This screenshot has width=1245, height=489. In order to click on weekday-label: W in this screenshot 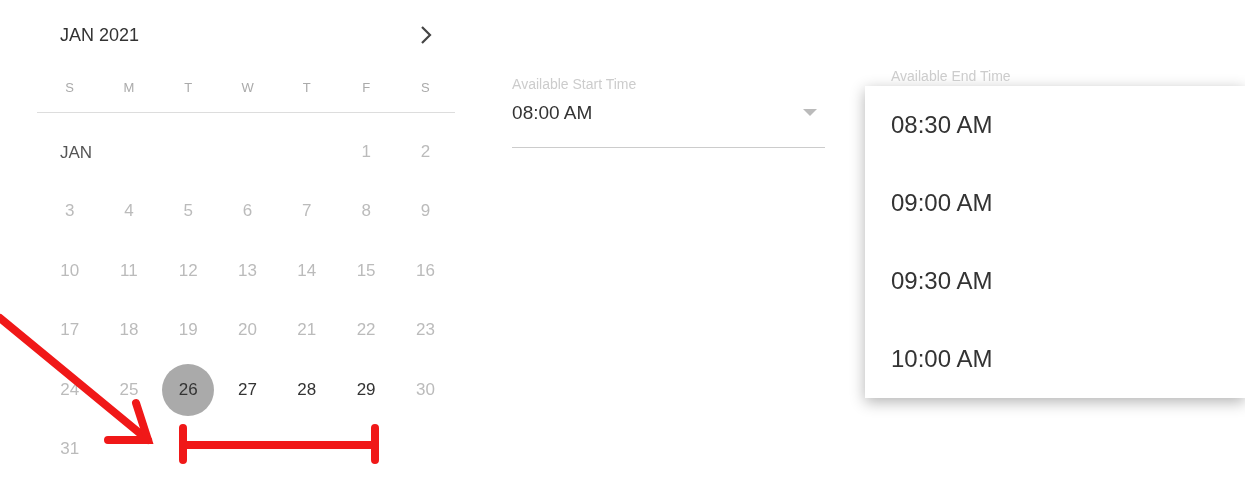, I will do `click(247, 88)`.